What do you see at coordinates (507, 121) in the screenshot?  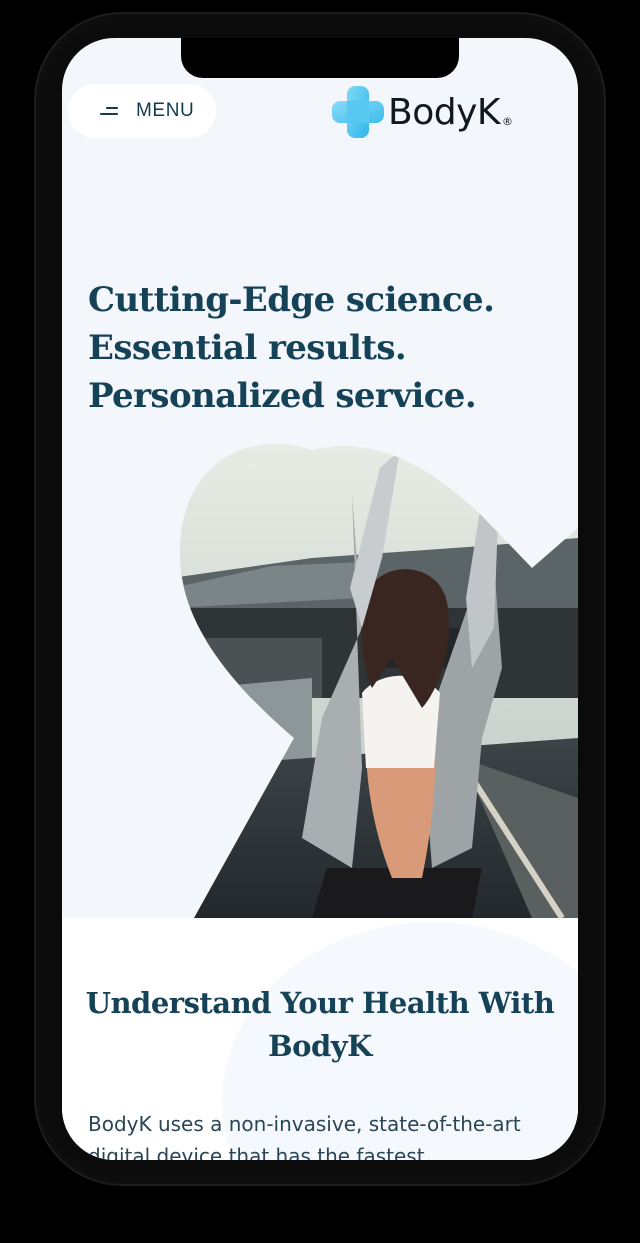 I see `registered-mark: ®` at bounding box center [507, 121].